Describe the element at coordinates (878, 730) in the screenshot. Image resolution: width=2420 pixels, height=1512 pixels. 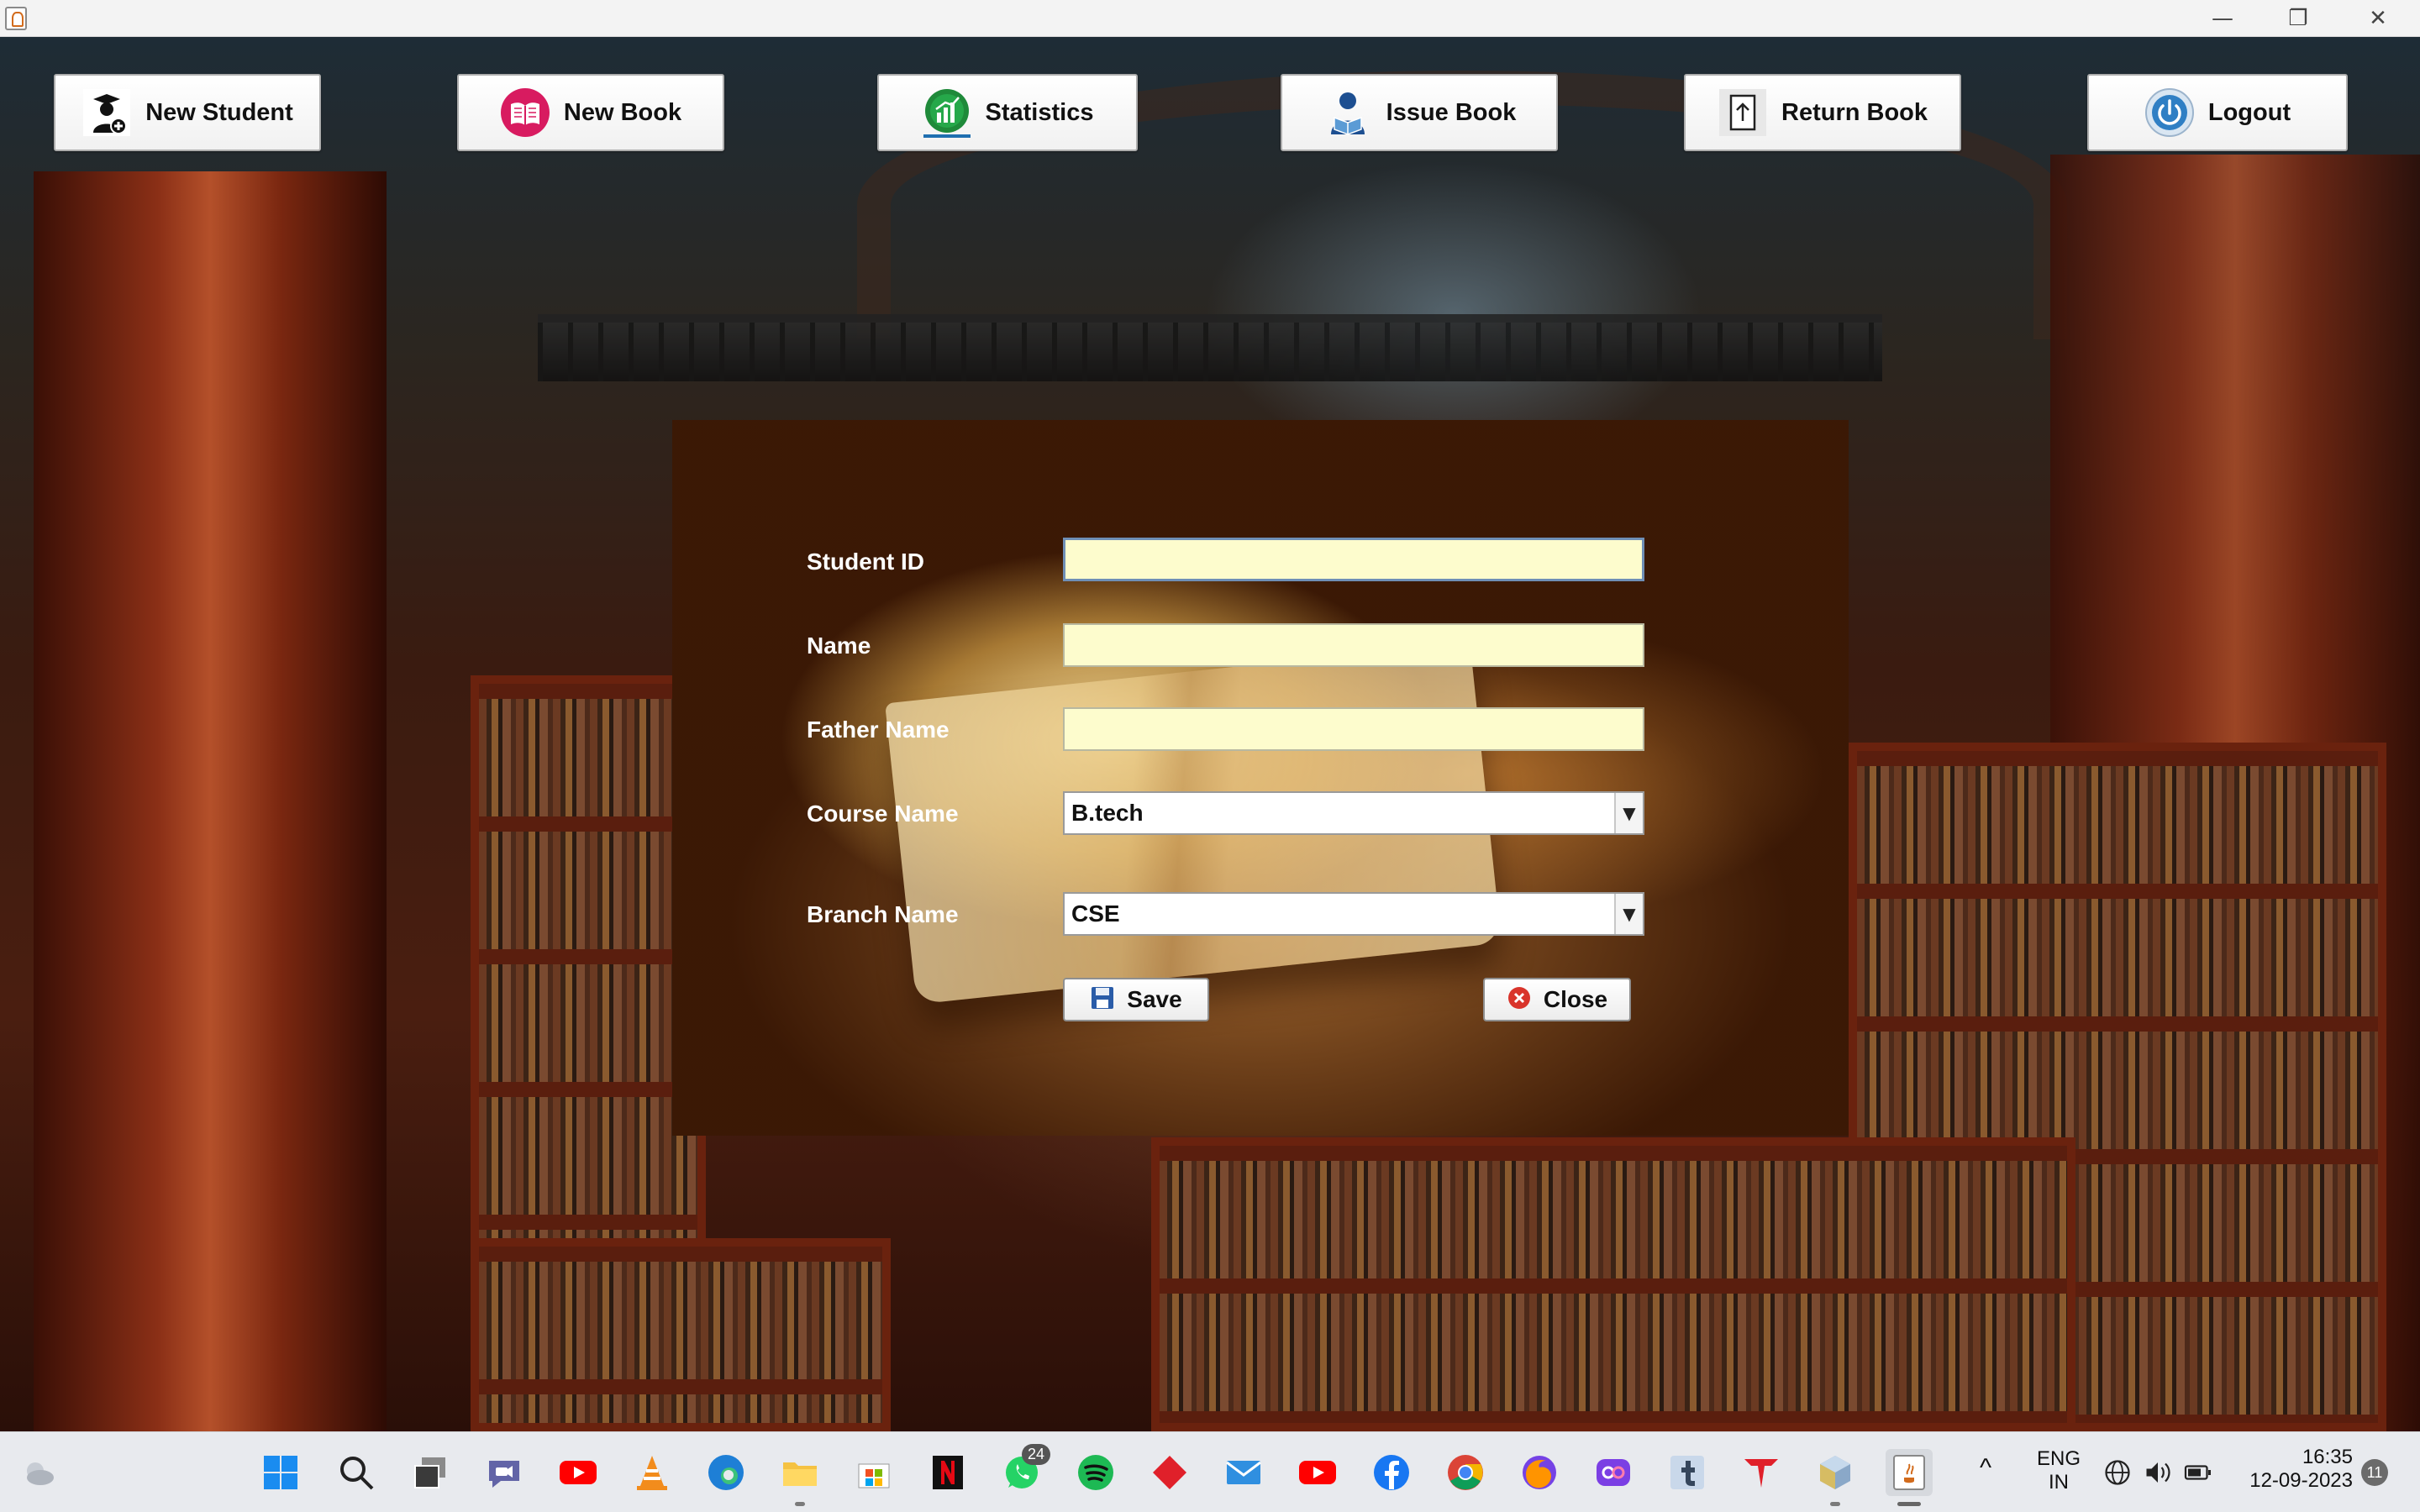
I see `father-name-label: Father Name` at that location.